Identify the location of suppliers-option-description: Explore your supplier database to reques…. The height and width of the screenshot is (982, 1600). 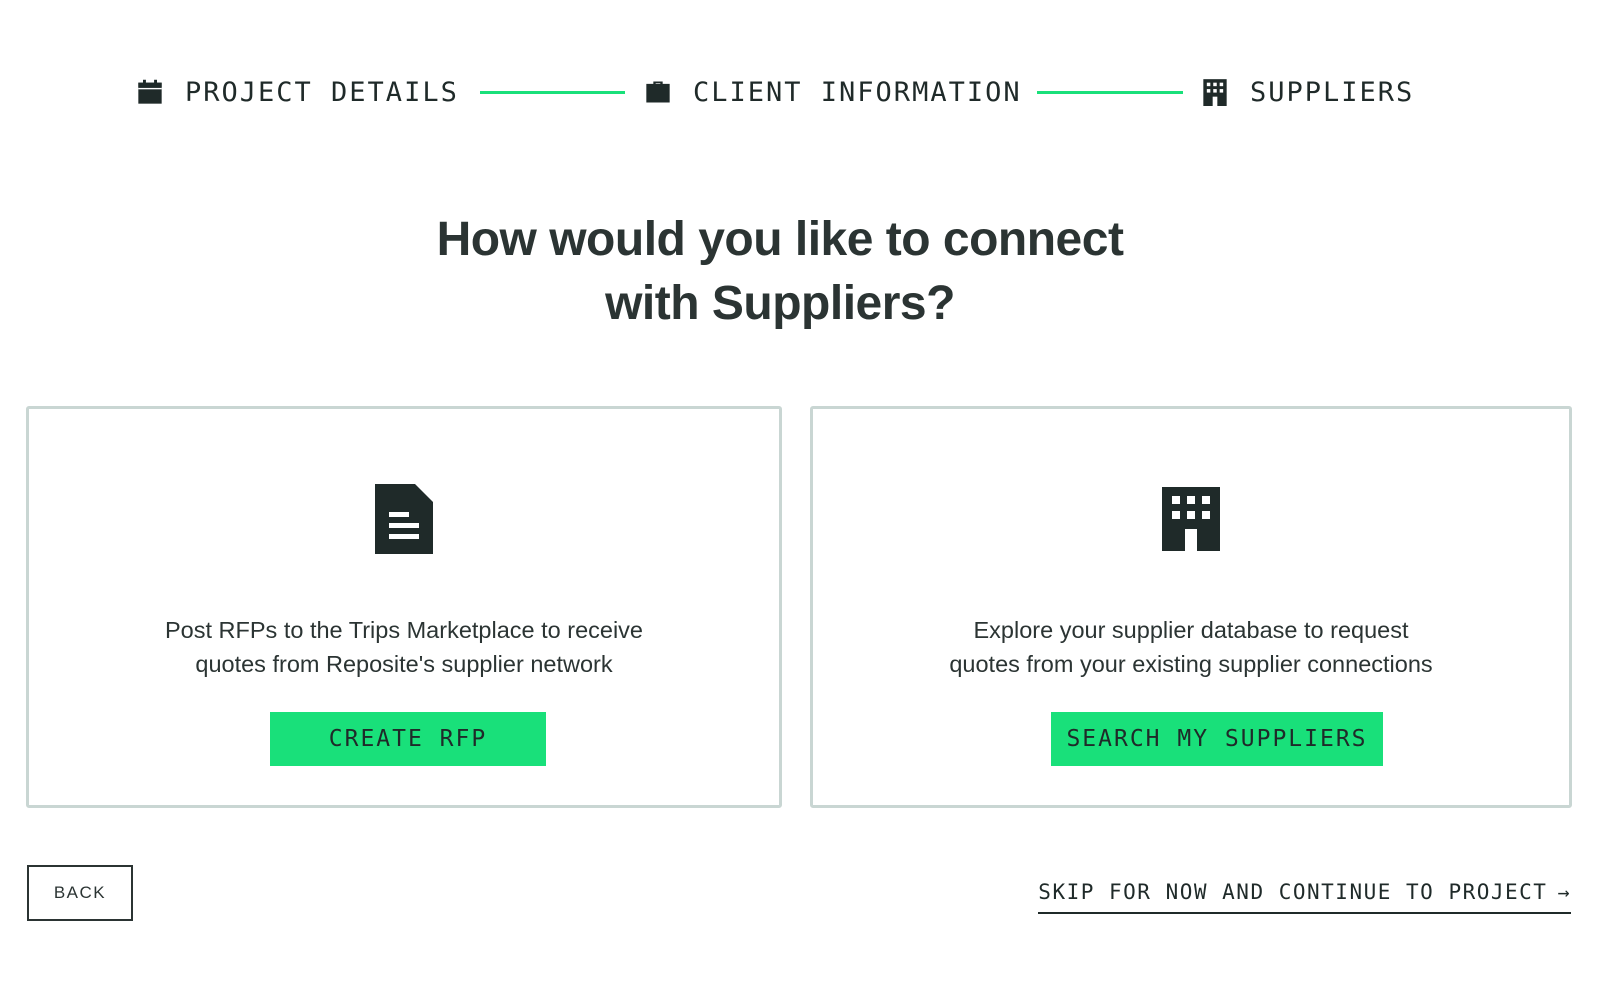
(1191, 647).